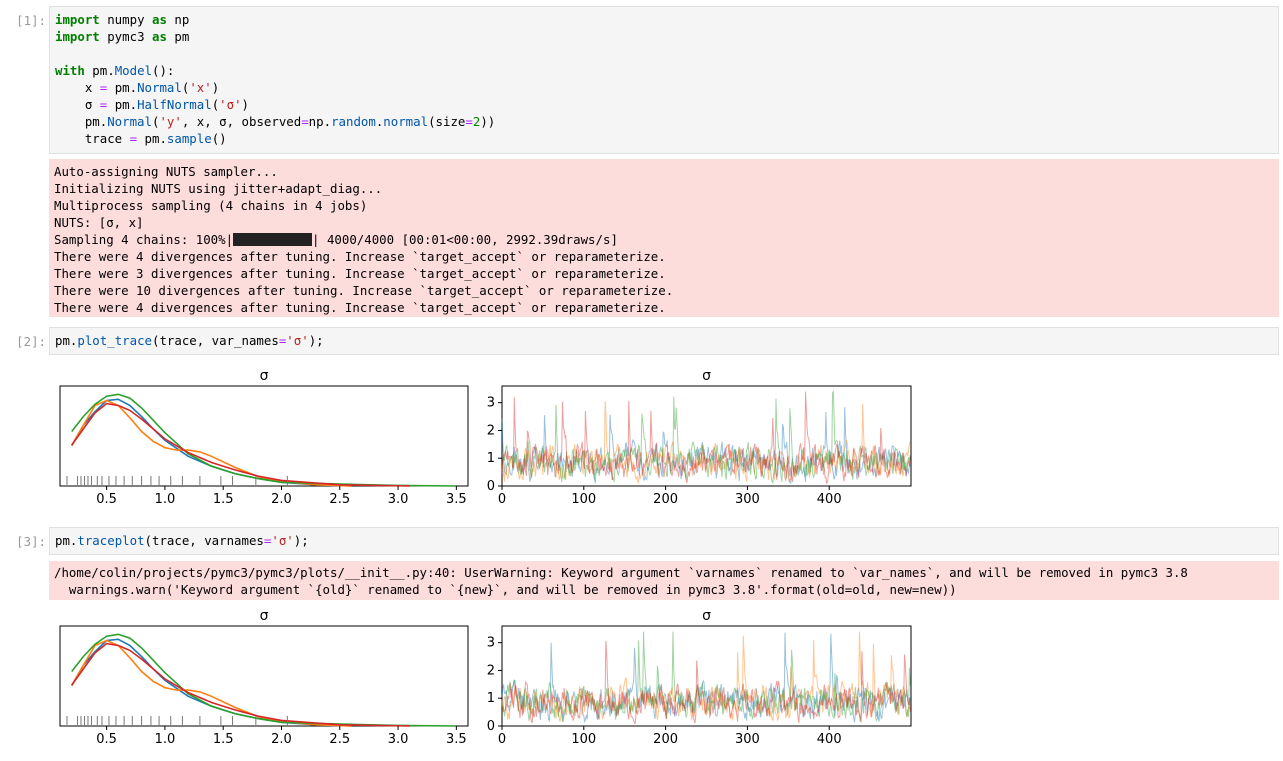  What do you see at coordinates (31, 20) in the screenshot?
I see `cell-1-prompt: [1]:` at bounding box center [31, 20].